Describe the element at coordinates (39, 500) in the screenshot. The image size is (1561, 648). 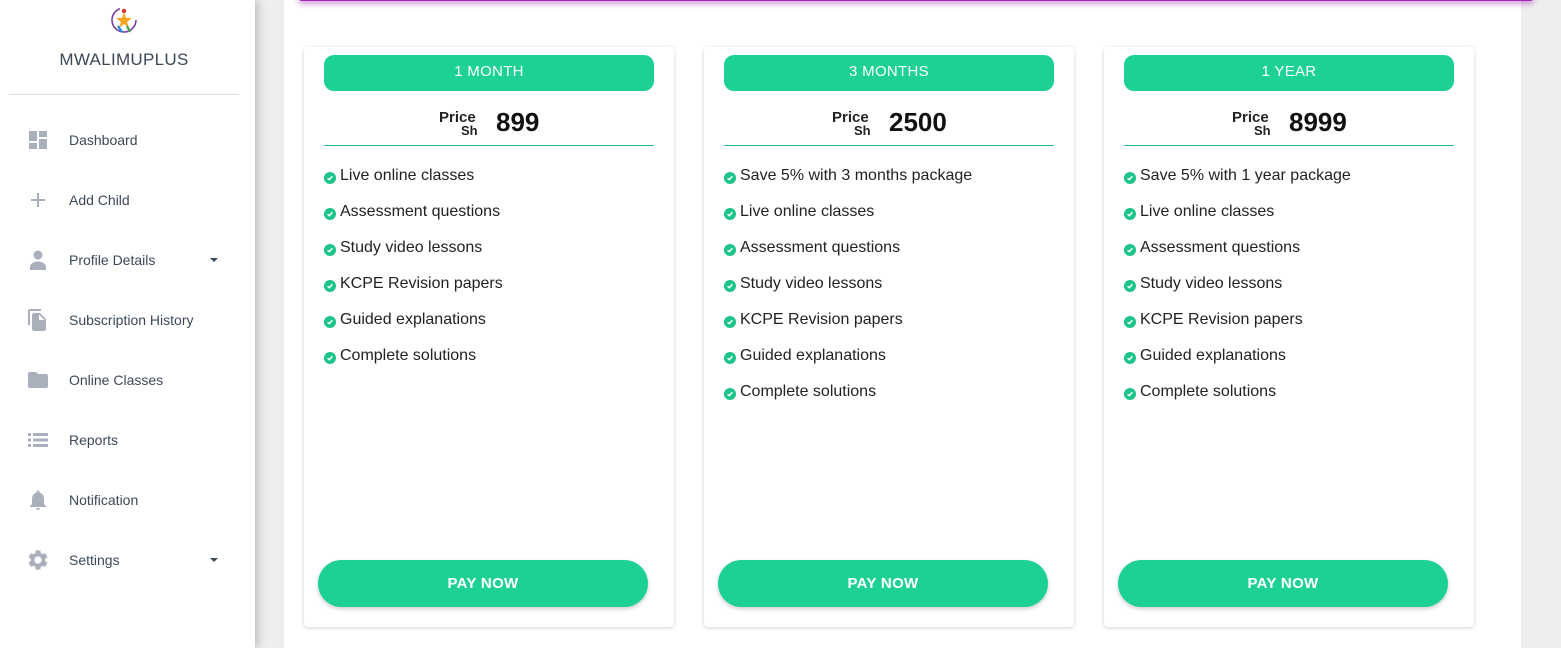
I see `bell-icon` at that location.